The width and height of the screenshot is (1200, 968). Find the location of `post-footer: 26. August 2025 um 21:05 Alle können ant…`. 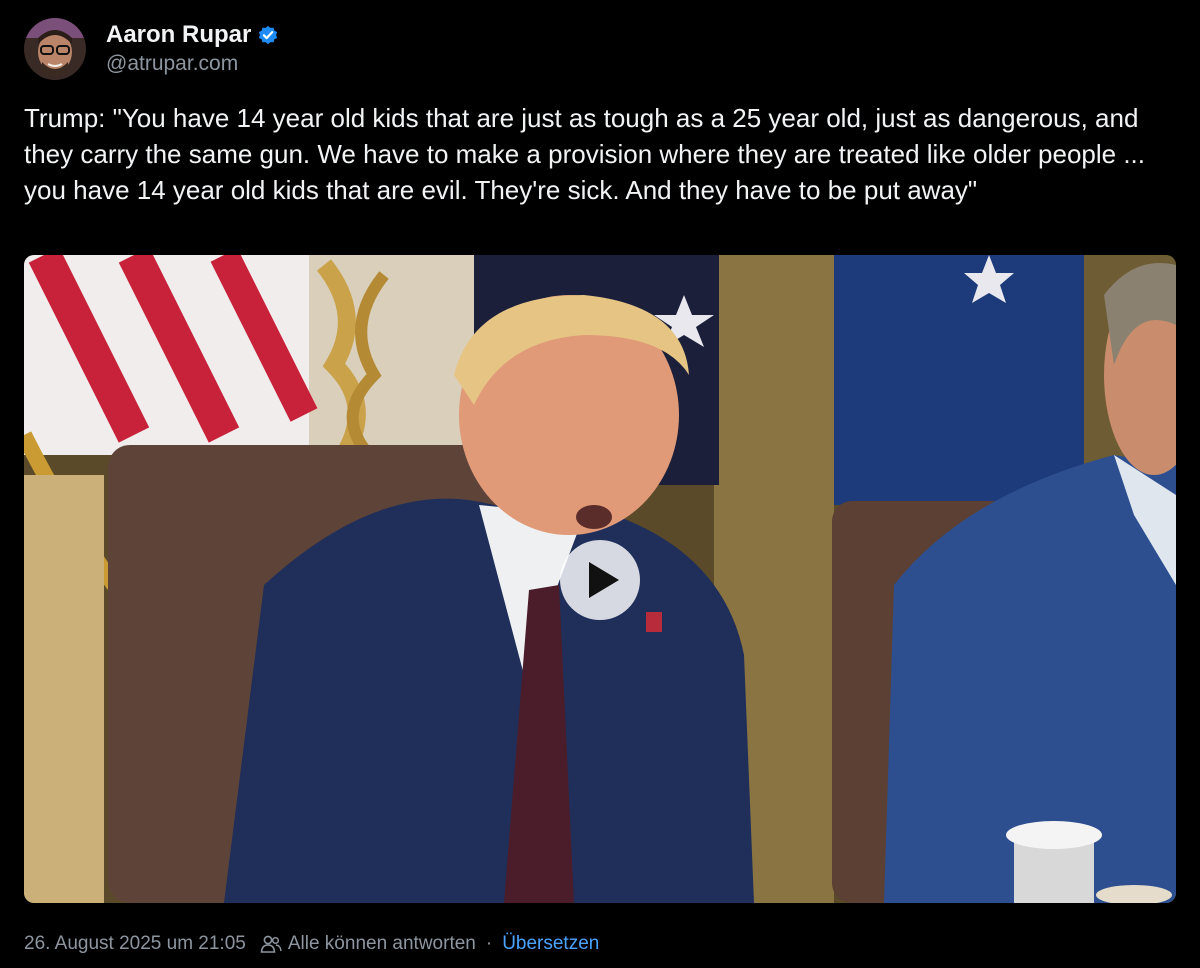

post-footer: 26. August 2025 um 21:05 Alle können ant… is located at coordinates (311, 944).